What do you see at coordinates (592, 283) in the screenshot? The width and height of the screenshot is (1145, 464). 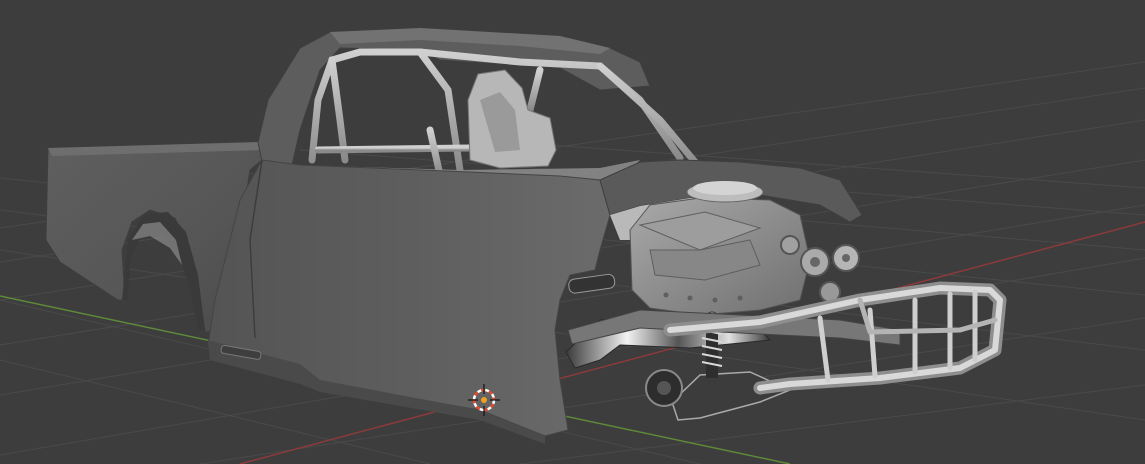 I see `fuel-canister` at bounding box center [592, 283].